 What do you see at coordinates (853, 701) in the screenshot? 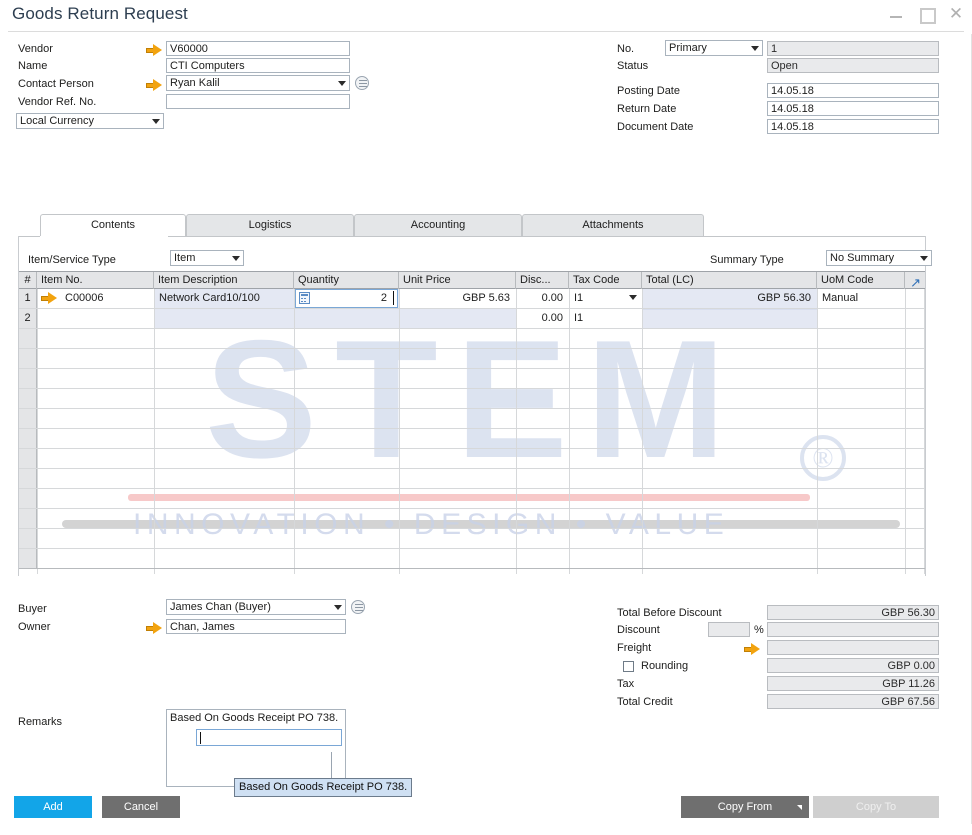
I see `total-credit-value: GBP 67.56` at bounding box center [853, 701].